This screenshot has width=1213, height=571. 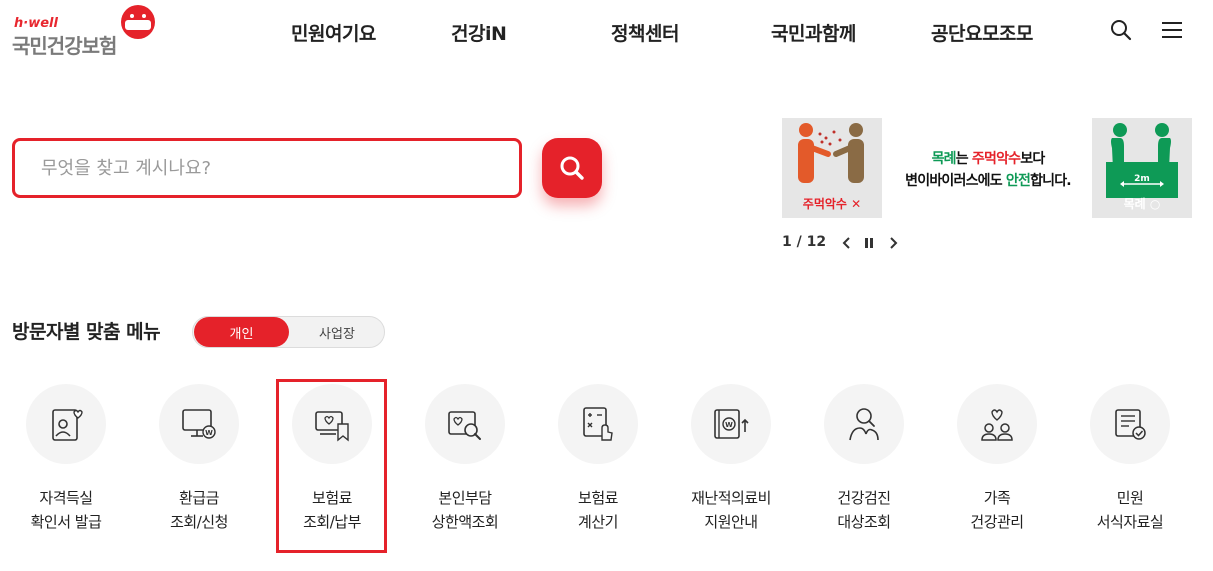 I want to click on section-title: 방문자별 맞춤 메뉴, so click(x=86, y=332).